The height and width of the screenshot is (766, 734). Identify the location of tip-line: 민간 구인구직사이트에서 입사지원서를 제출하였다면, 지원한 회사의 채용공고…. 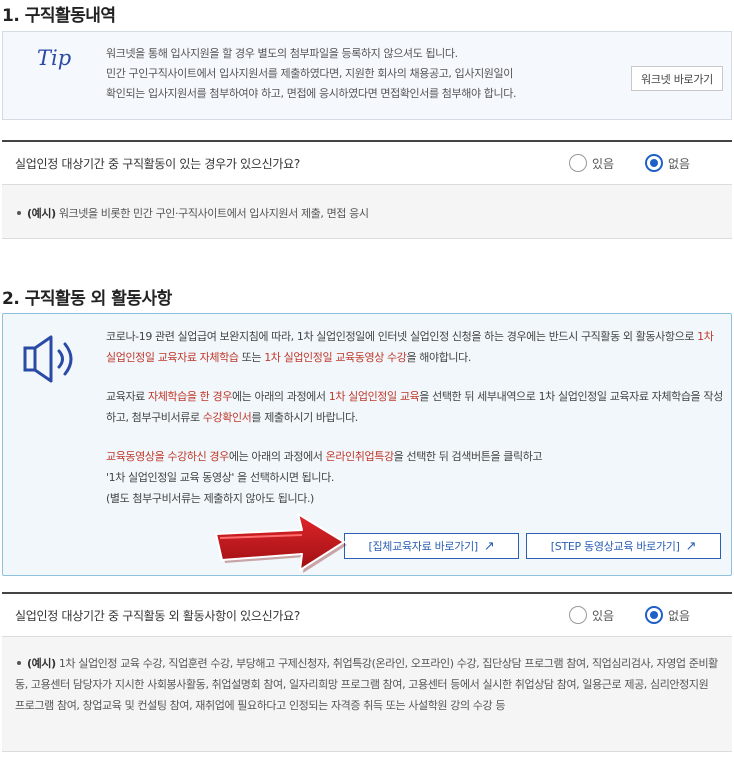
(309, 73).